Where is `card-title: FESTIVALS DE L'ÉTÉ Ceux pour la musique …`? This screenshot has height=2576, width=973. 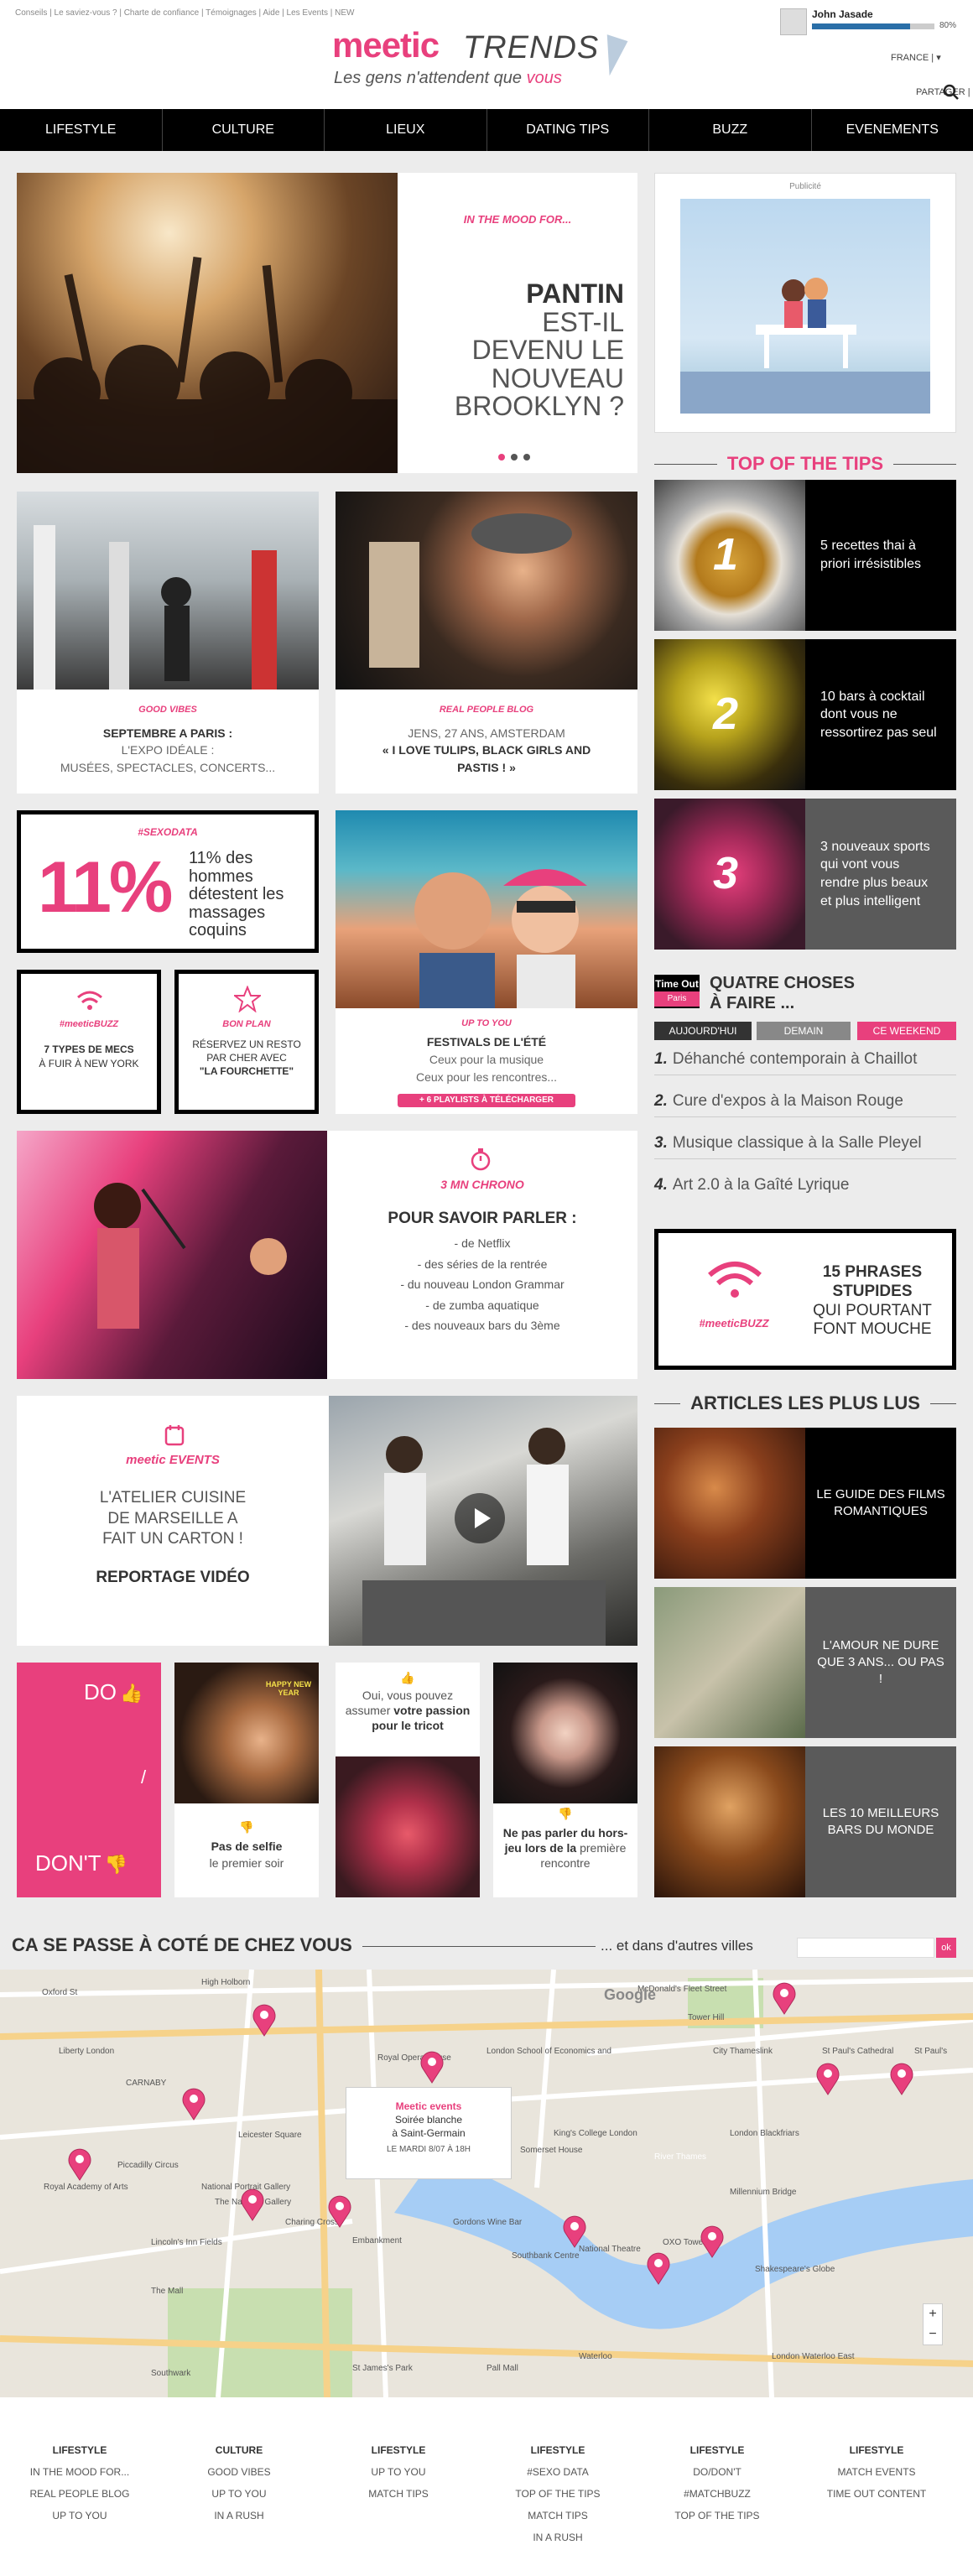
card-title: FESTIVALS DE L'ÉTÉ Ceux pour la musique … is located at coordinates (486, 1059).